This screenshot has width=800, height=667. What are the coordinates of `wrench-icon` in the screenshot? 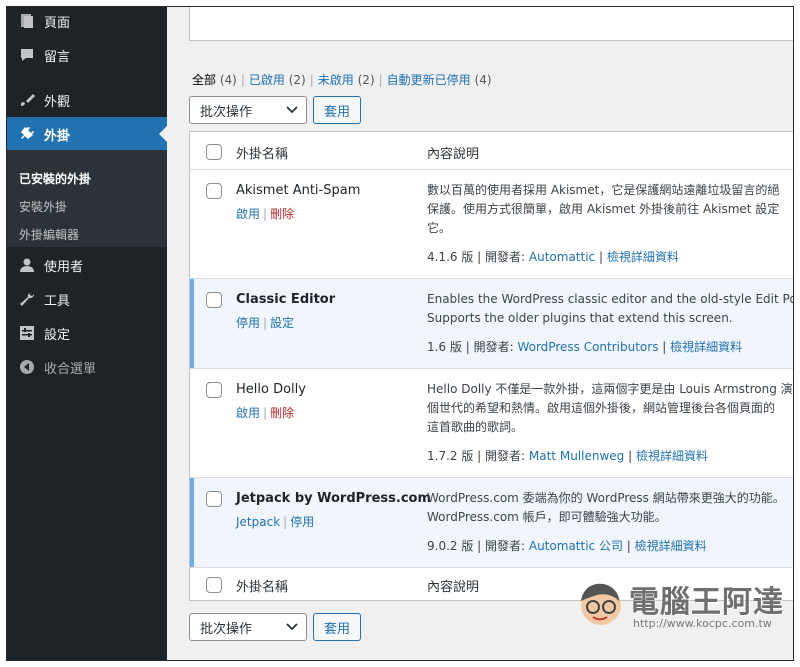 It's located at (27, 299).